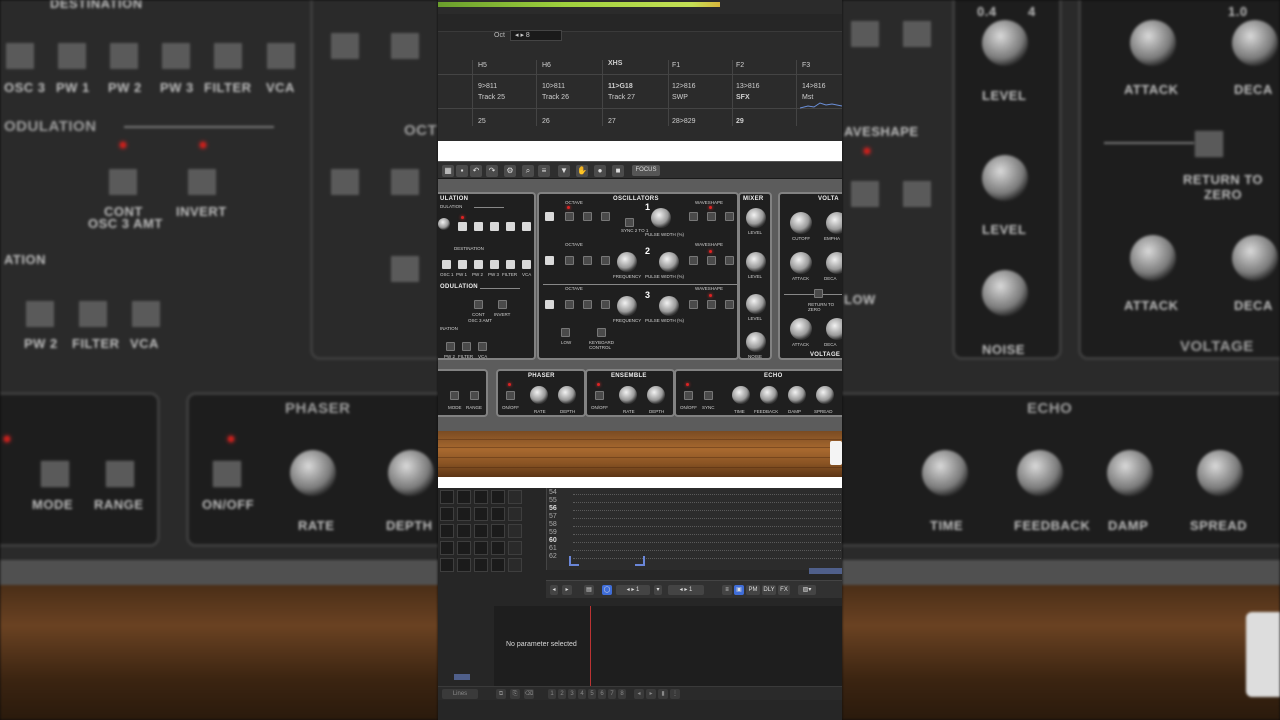  Describe the element at coordinates (555, 97) in the screenshot. I see `track-name: Track 26` at that location.